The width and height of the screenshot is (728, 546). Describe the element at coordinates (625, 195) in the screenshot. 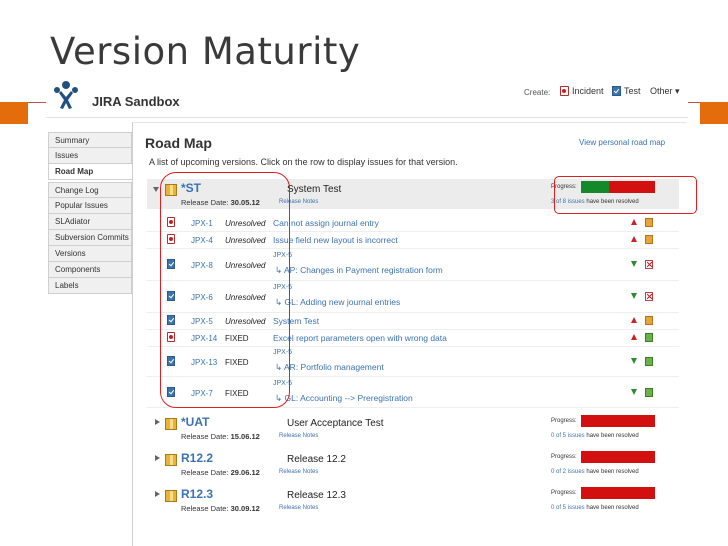

I see `annotation-highlight-progress` at that location.